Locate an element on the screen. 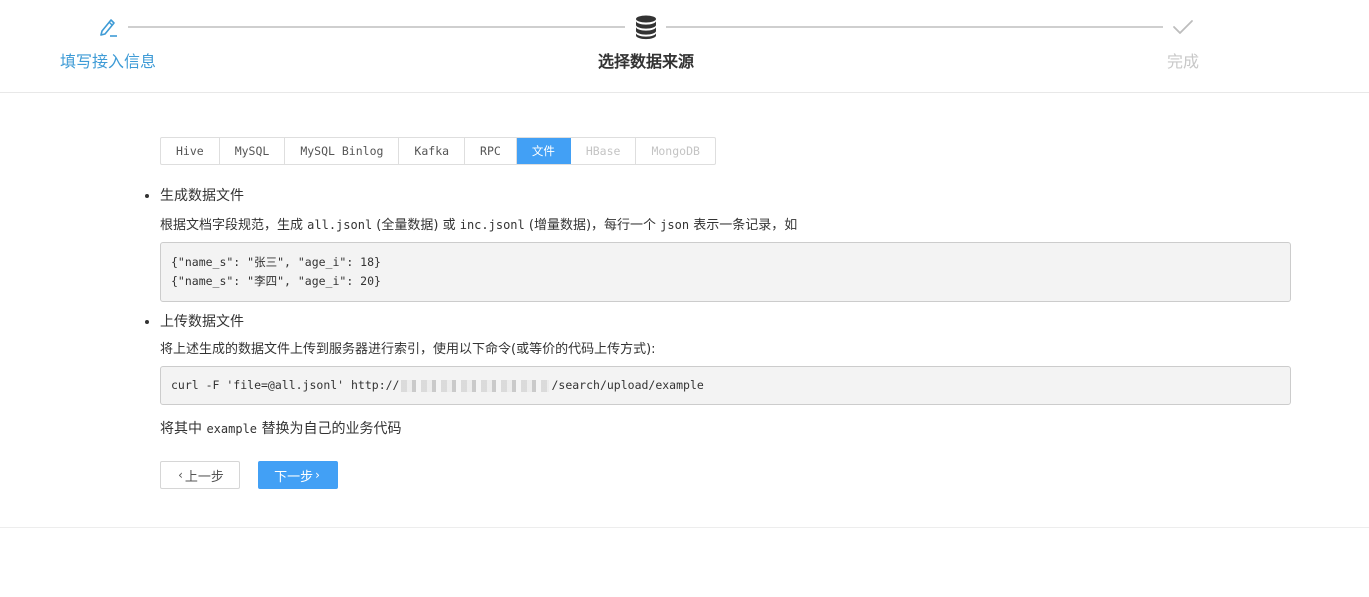 Image resolution: width=1369 pixels, height=597 pixels. prev-label: 上一步 is located at coordinates (204, 477).